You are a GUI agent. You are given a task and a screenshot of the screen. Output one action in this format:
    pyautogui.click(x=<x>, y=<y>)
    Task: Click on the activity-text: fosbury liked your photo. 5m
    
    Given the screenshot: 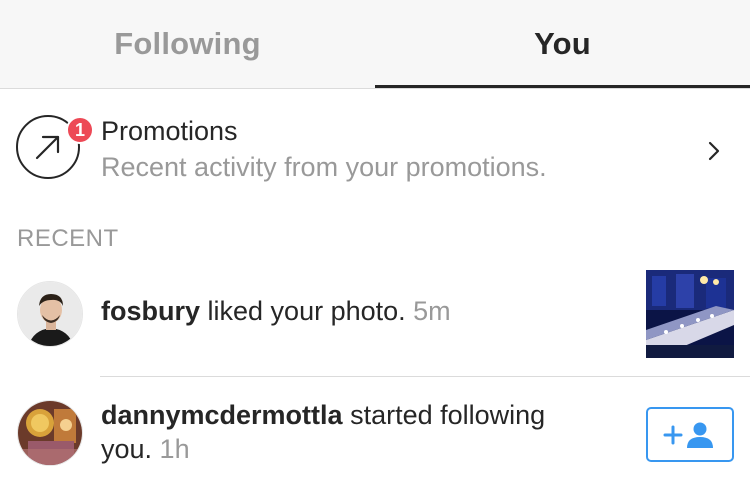 What is the action you would take?
    pyautogui.click(x=276, y=311)
    